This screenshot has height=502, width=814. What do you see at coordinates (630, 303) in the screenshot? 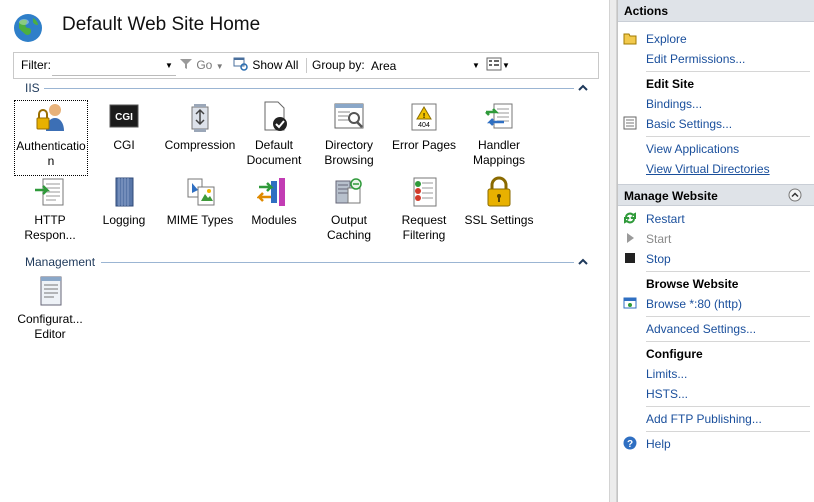
I see `browse-icon` at bounding box center [630, 303].